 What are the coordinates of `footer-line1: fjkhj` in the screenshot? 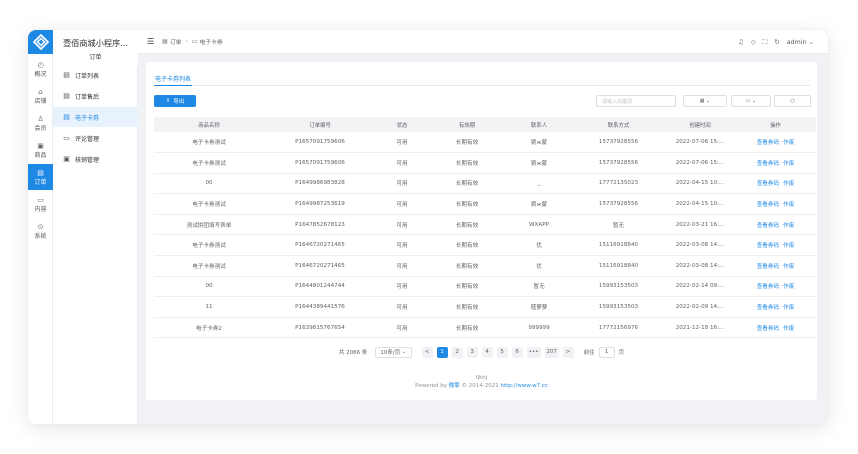 It's located at (481, 378).